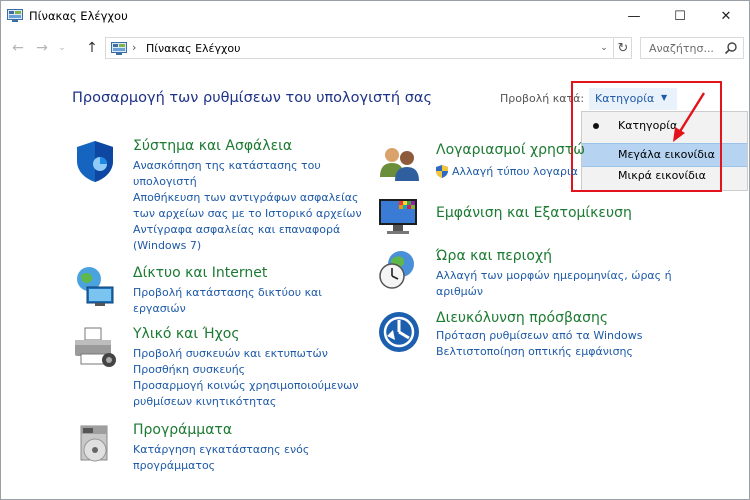 The width and height of the screenshot is (750, 500). What do you see at coordinates (726, 16) in the screenshot?
I see `close-button: ✕` at bounding box center [726, 16].